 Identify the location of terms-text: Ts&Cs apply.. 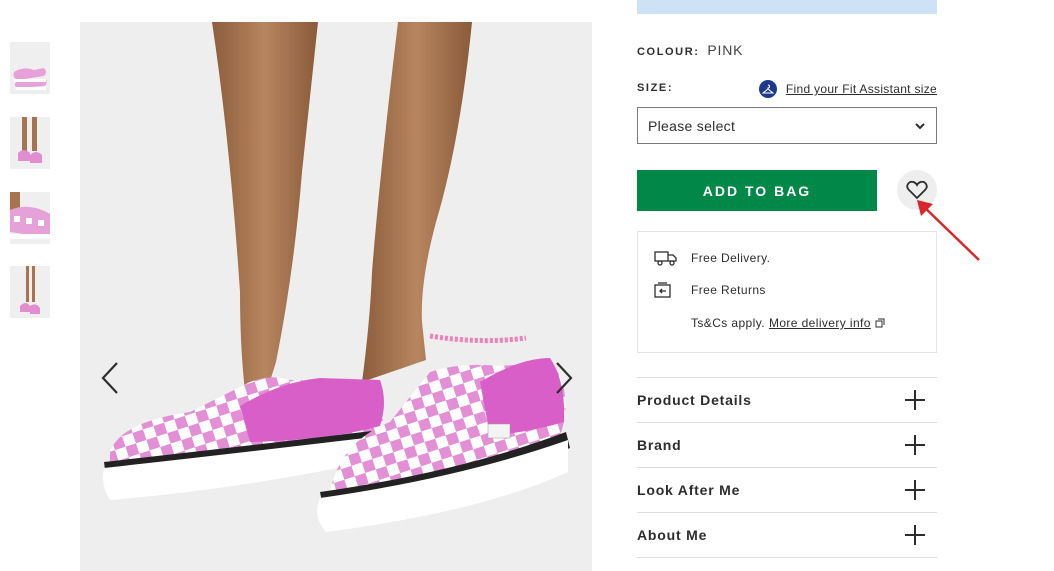
(728, 323).